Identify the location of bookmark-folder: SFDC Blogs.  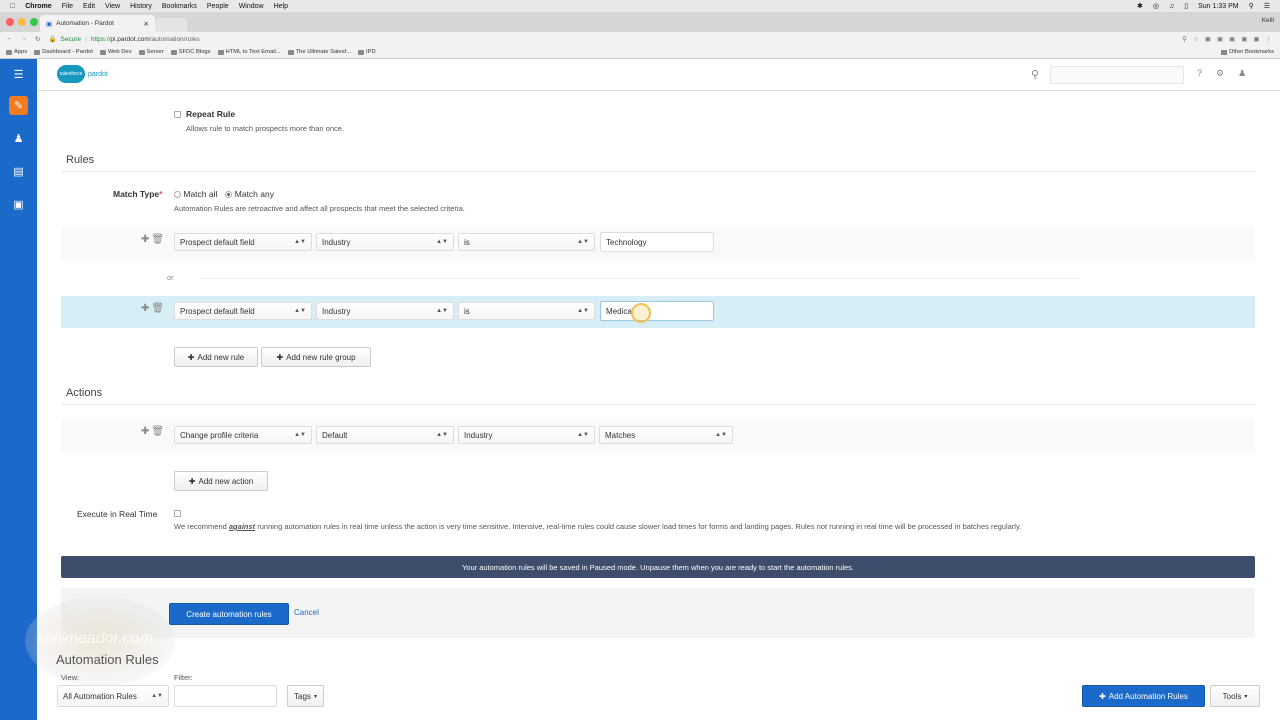
(190, 52).